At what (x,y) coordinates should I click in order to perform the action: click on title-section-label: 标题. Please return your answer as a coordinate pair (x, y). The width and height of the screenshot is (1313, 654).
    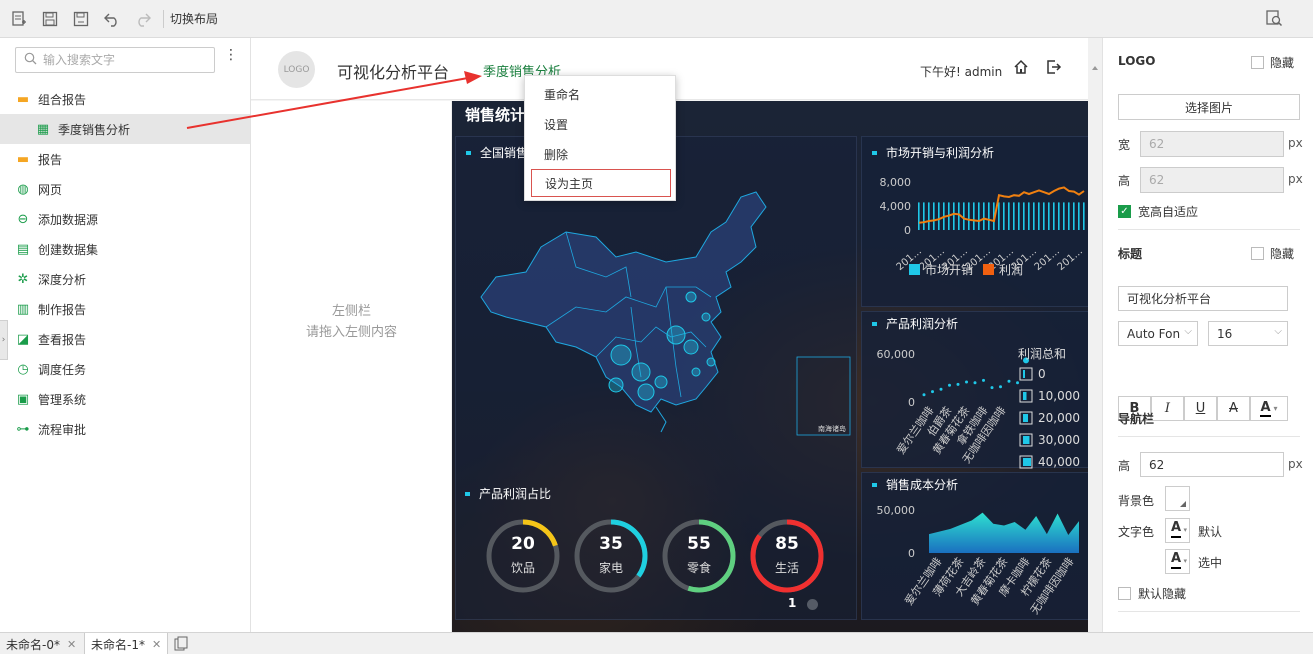
    Looking at the image, I should click on (1130, 254).